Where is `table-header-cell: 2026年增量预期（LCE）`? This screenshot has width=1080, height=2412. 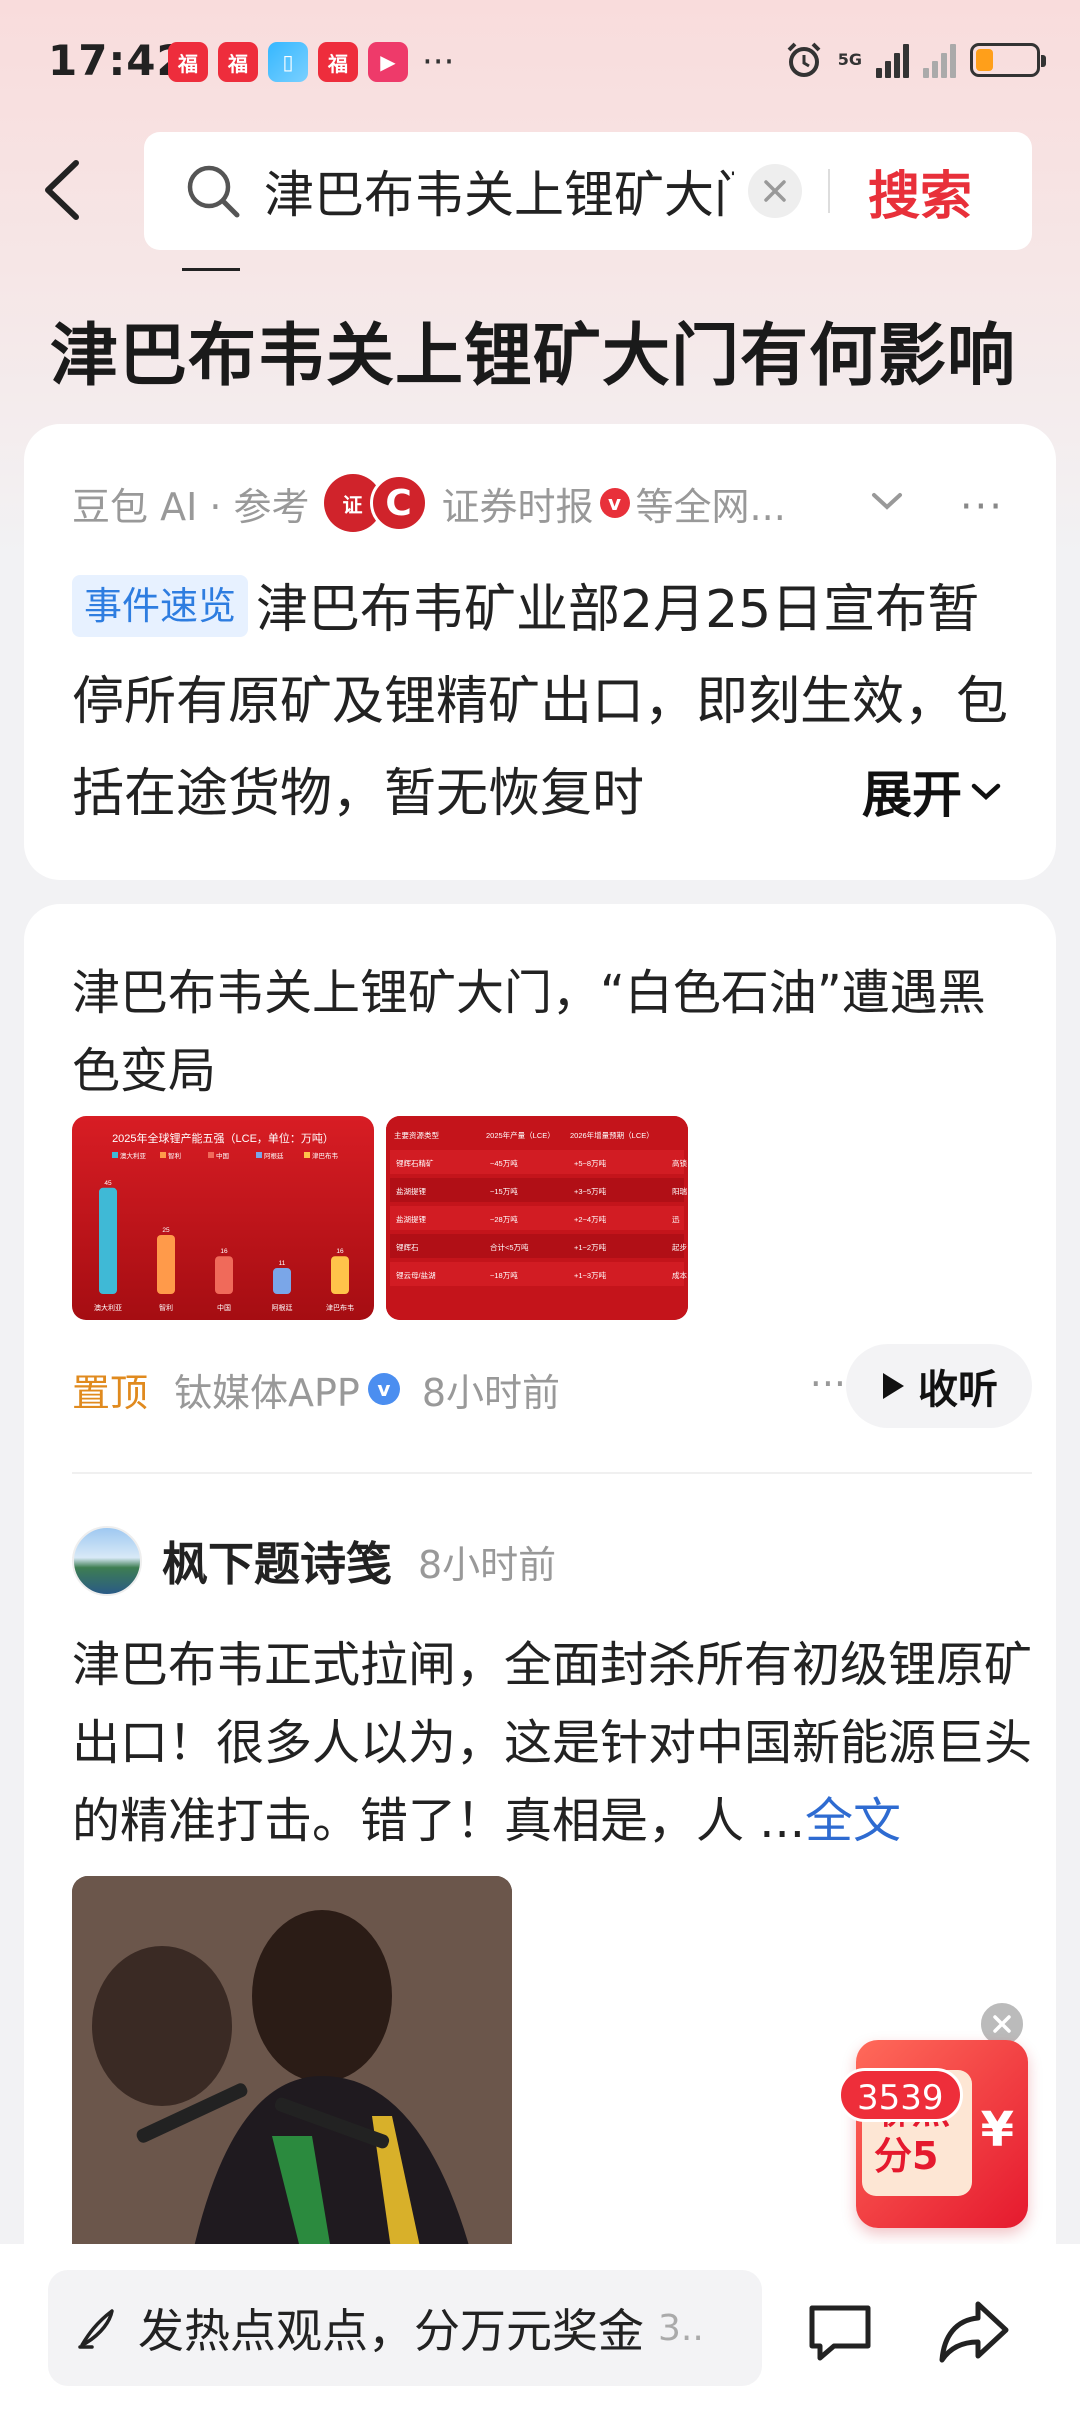
table-header-cell: 2026年增量预期（LCE） is located at coordinates (612, 1135).